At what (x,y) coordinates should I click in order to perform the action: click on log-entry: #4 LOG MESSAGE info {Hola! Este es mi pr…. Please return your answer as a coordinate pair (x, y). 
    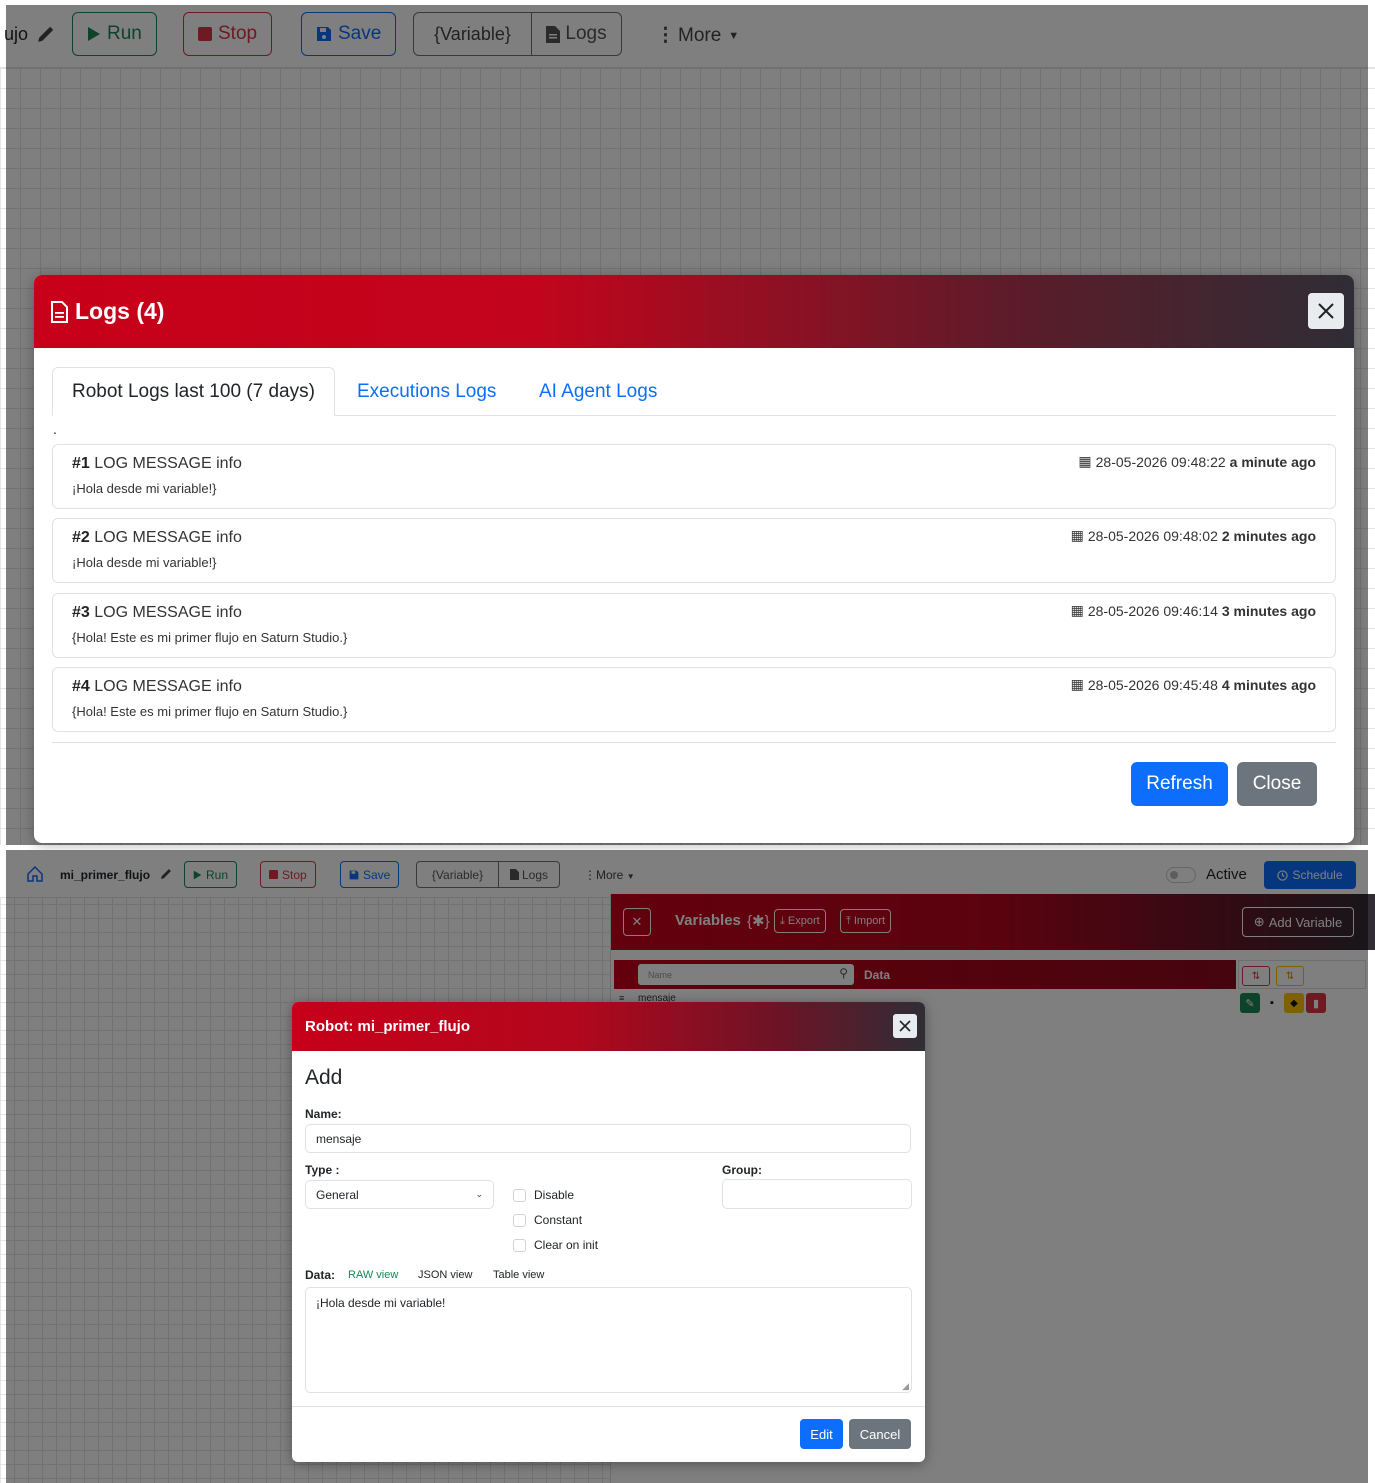
    Looking at the image, I should click on (694, 699).